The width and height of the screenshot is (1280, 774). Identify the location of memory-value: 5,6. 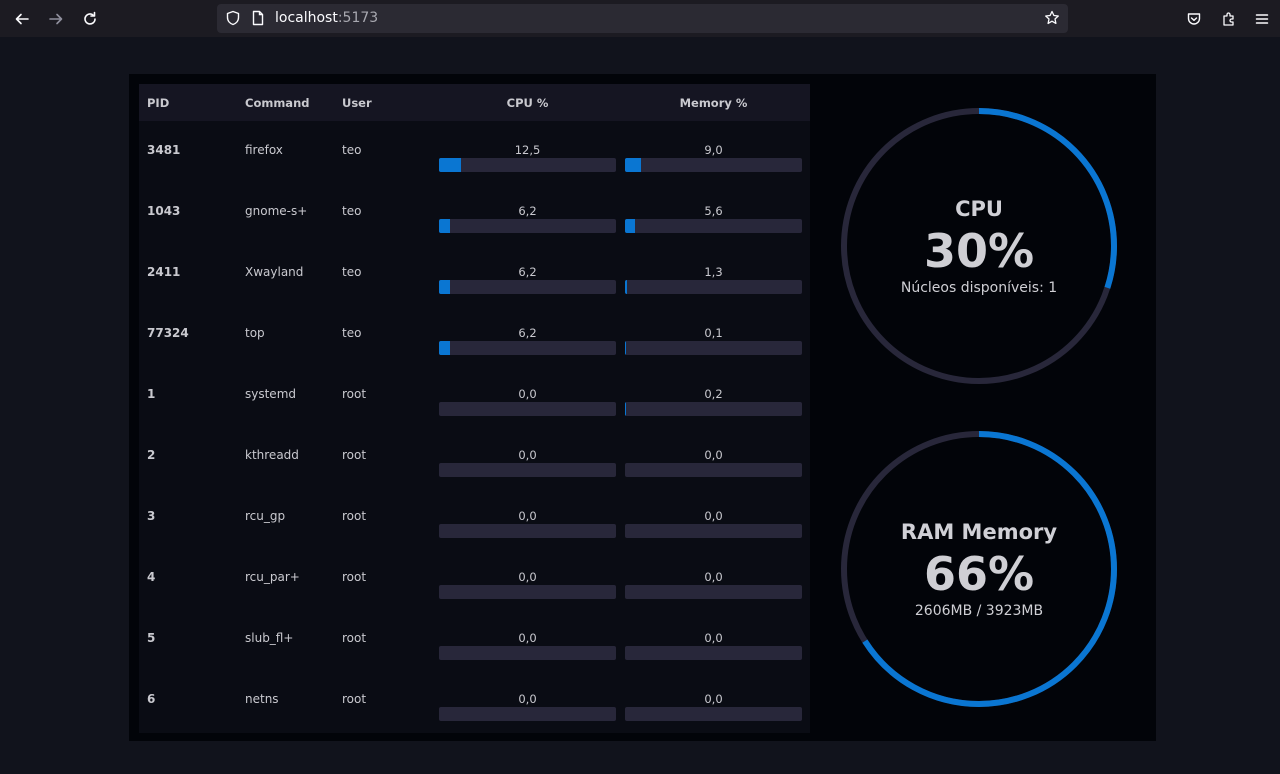
(713, 211).